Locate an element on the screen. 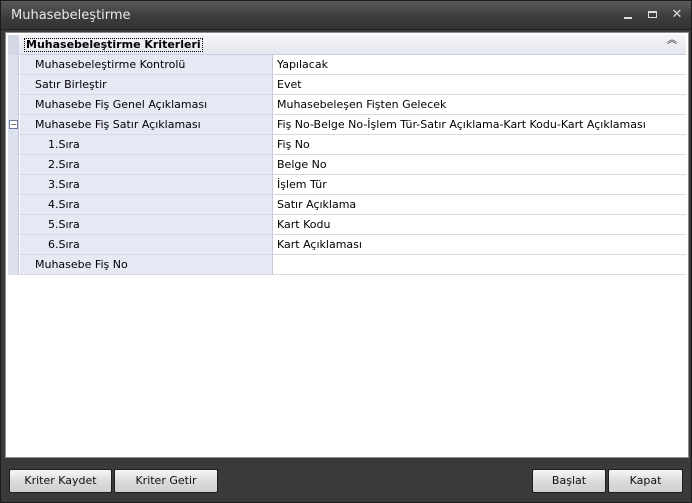 This screenshot has height=503, width=692. maximize-icon is located at coordinates (652, 14).